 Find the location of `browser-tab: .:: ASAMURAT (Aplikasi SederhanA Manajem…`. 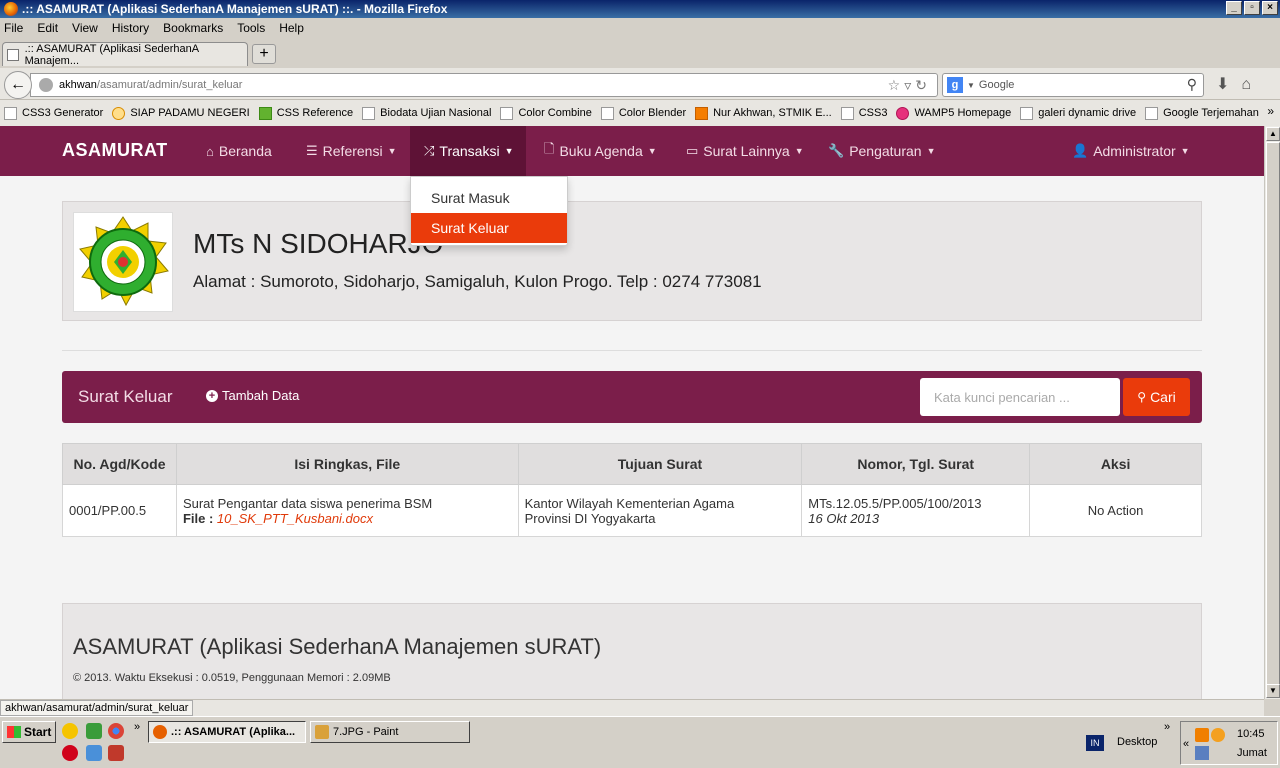

browser-tab: .:: ASAMURAT (Aplikasi SederhanA Manajem… is located at coordinates (125, 54).